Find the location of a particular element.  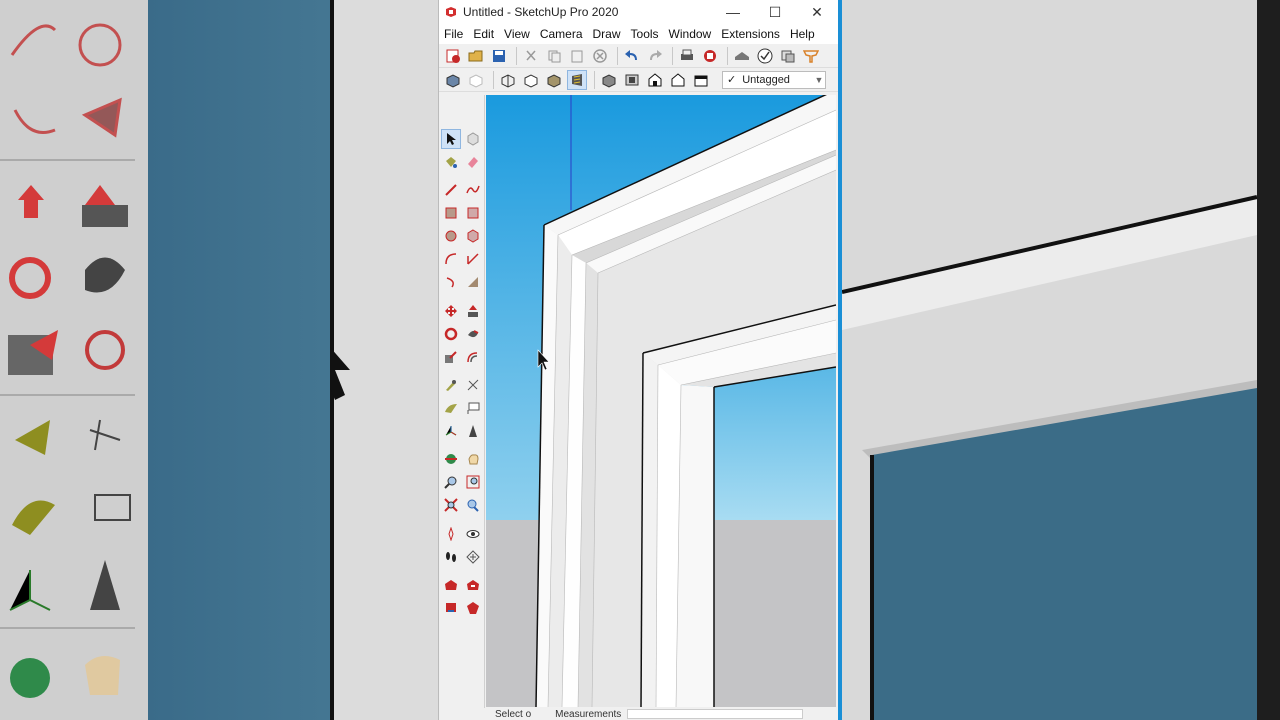

background-cursor is located at coordinates (332, 360).